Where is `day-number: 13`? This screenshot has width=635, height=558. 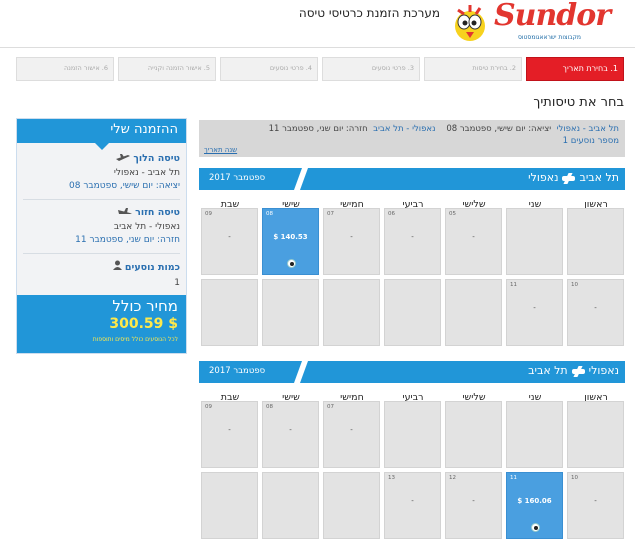 day-number: 13 is located at coordinates (391, 478).